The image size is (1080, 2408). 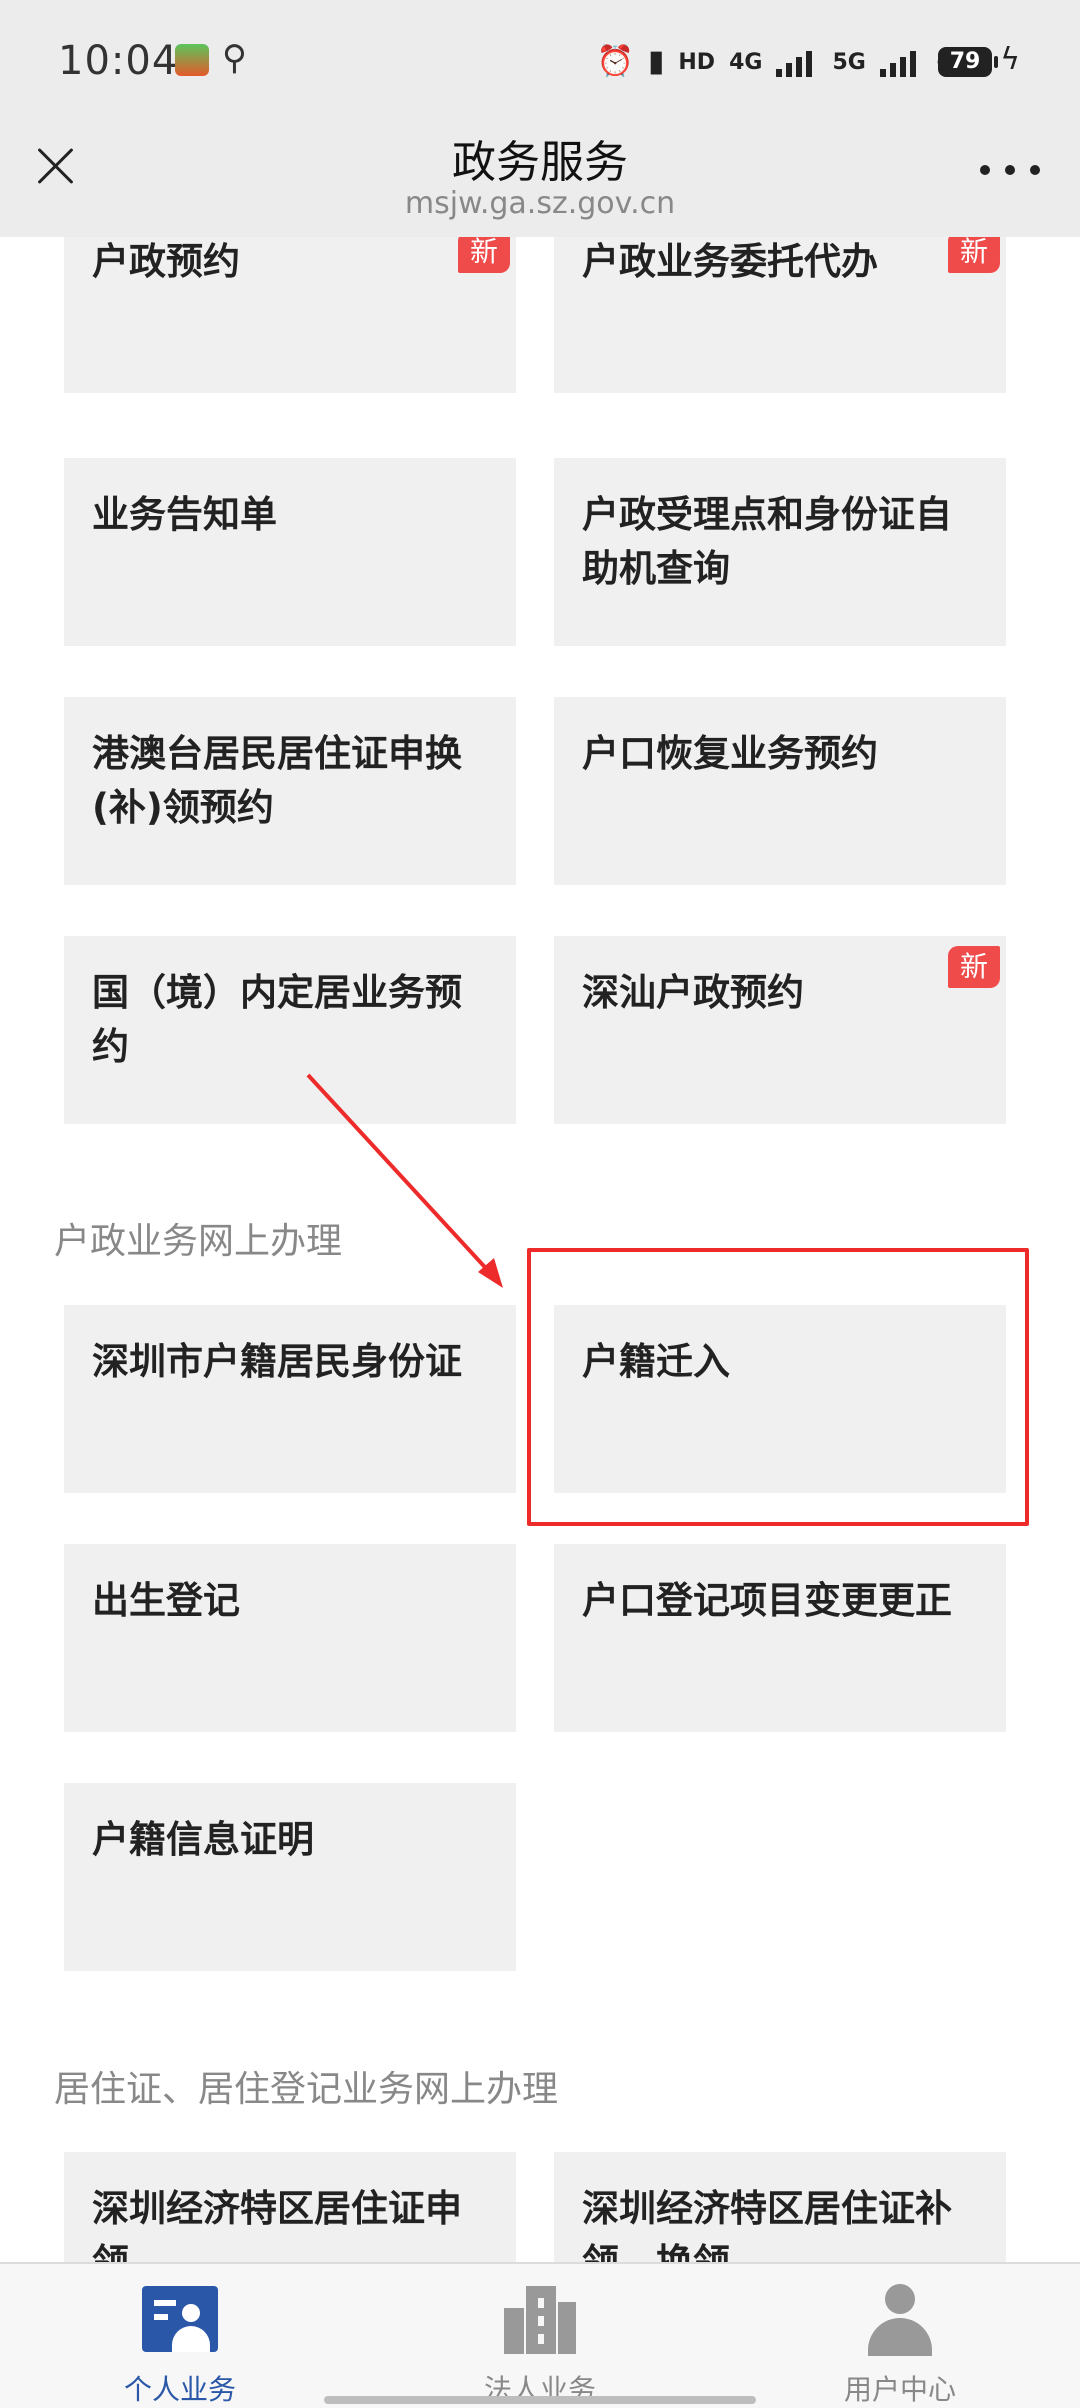 I want to click on tile-label: 国（境）内定居业务预约, so click(x=277, y=1019).